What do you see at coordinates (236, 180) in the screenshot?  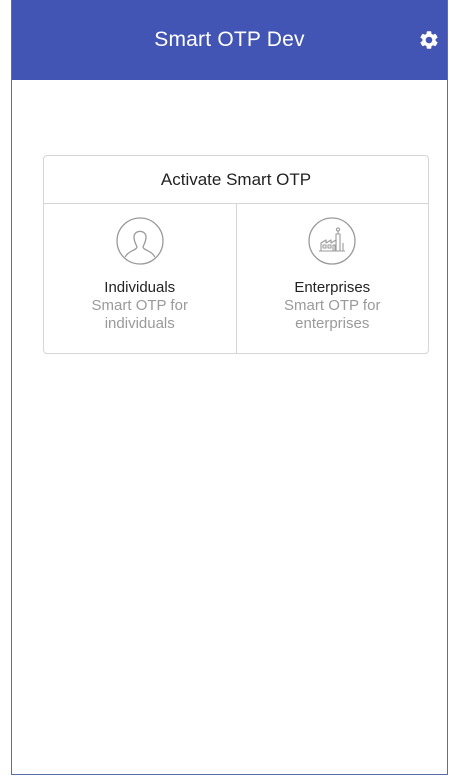 I see `card-title: Activate Smart OTP` at bounding box center [236, 180].